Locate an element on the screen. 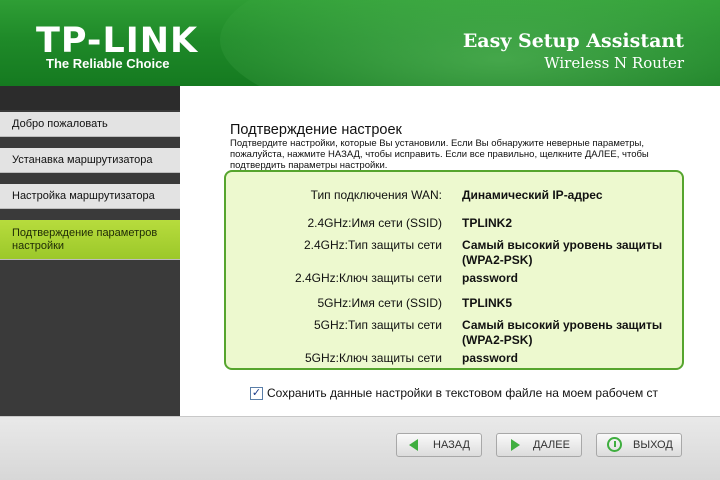  back-button: НАЗАД is located at coordinates (439, 445).